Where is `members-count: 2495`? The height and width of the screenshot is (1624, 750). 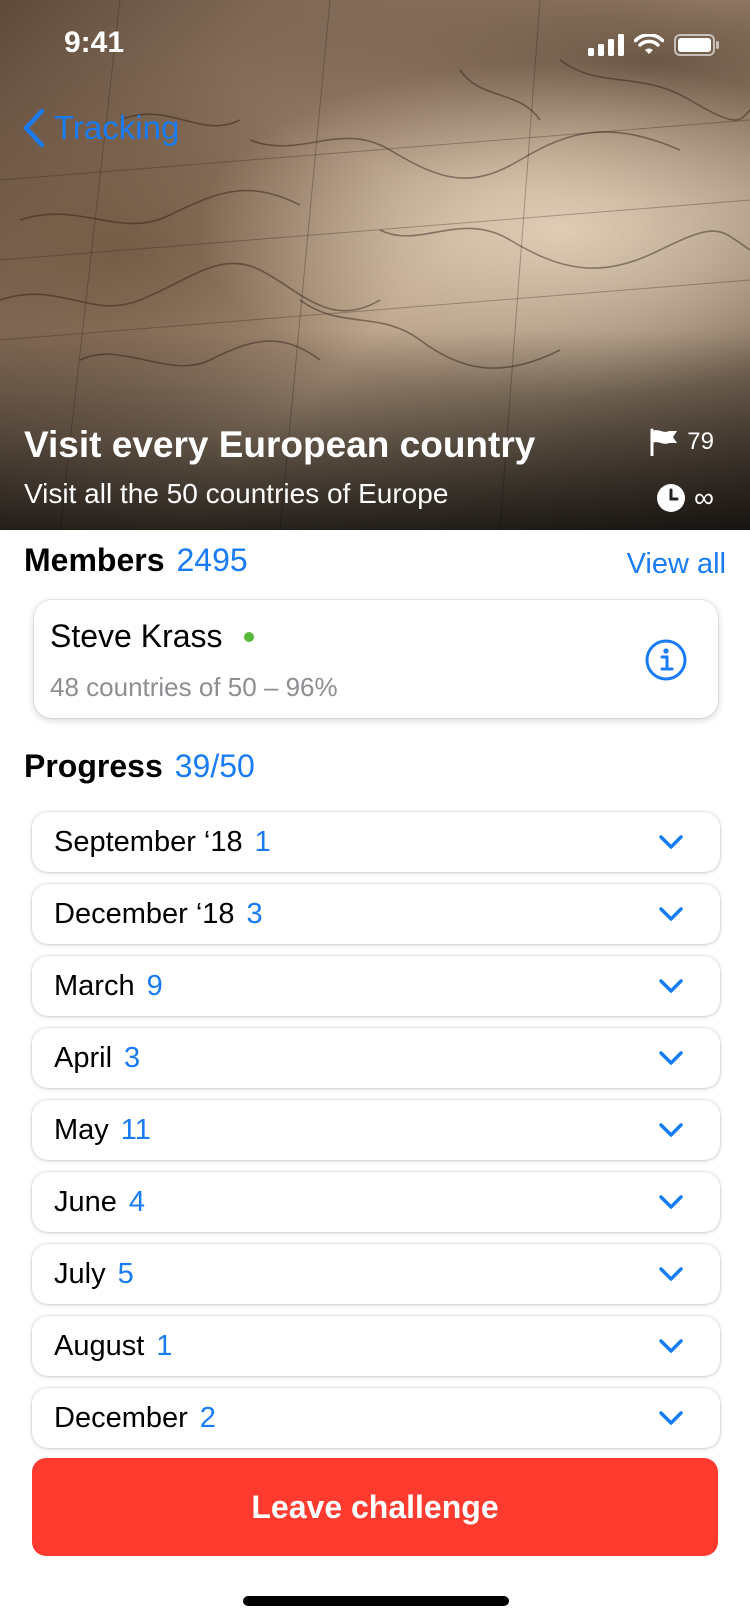 members-count: 2495 is located at coordinates (212, 560).